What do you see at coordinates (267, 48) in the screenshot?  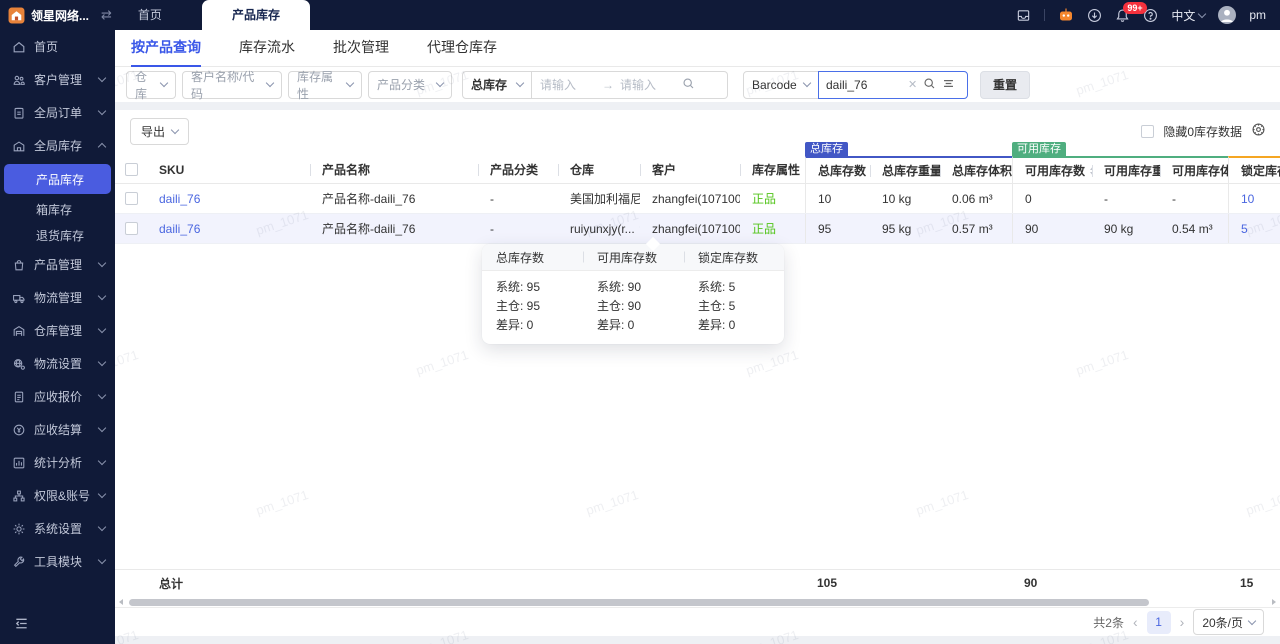 I see `tab-inventory-flow: 库存流水` at bounding box center [267, 48].